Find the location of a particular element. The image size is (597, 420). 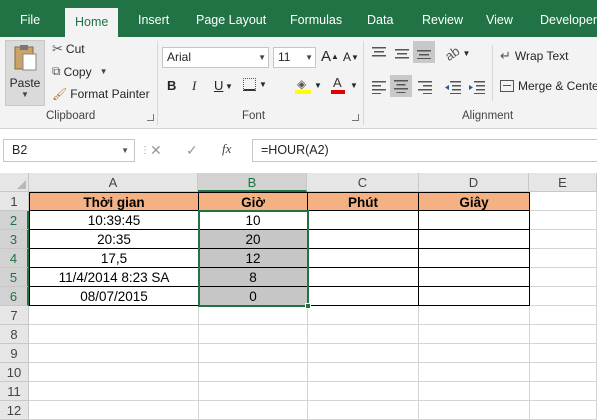

table-cell: 17,5 is located at coordinates (114, 258).